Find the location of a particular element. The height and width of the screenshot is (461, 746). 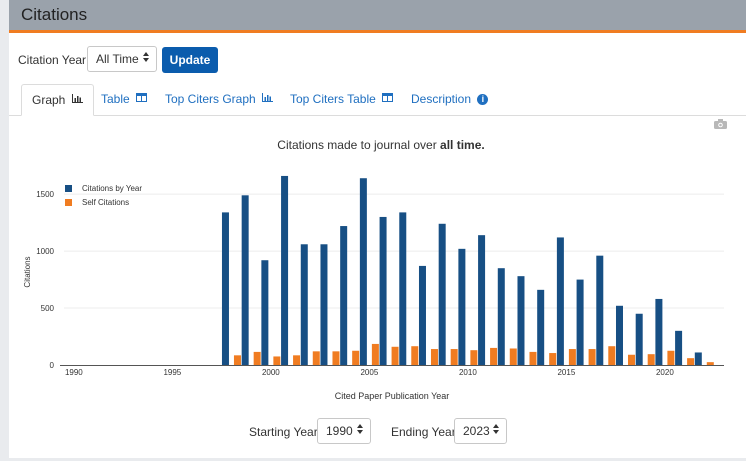

starting-year-value: 1990 is located at coordinates (339, 431).